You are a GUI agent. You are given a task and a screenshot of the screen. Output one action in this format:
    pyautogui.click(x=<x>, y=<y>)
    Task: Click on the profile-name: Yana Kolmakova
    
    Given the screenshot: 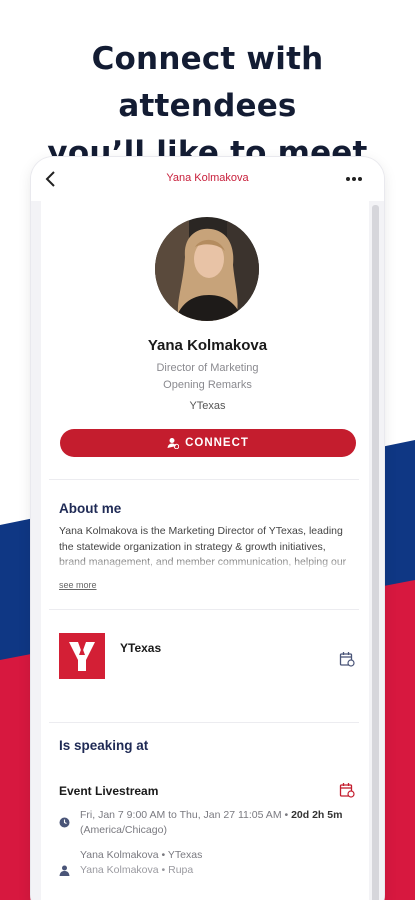 What is the action you would take?
    pyautogui.click(x=207, y=345)
    